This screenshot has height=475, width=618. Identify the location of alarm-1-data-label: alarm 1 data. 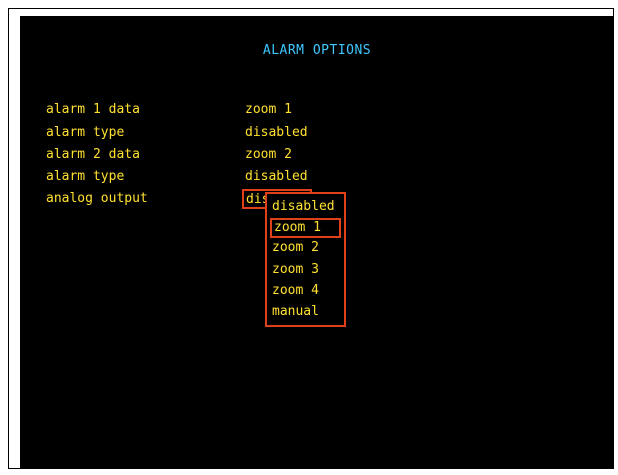
(93, 109).